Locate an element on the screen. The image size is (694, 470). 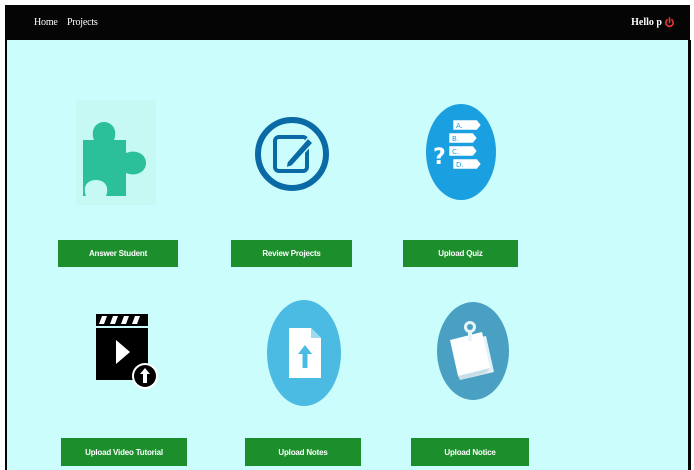
upload-file-icon is located at coordinates (304, 353).